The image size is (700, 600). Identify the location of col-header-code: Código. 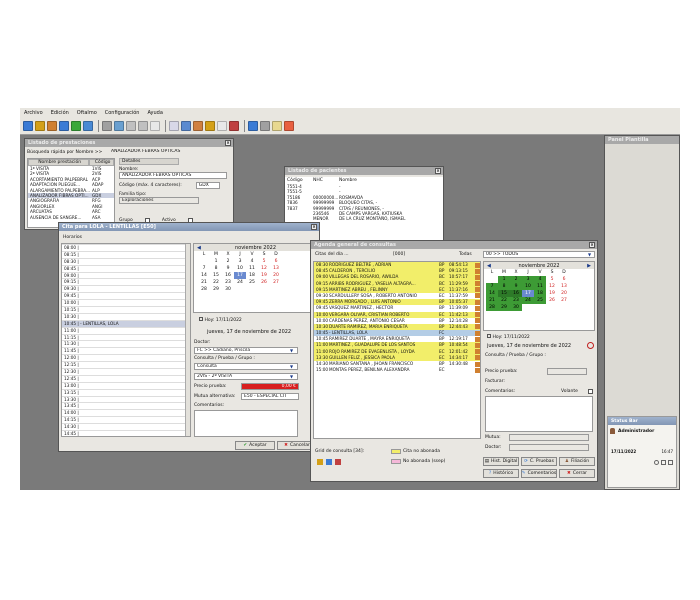
(300, 180).